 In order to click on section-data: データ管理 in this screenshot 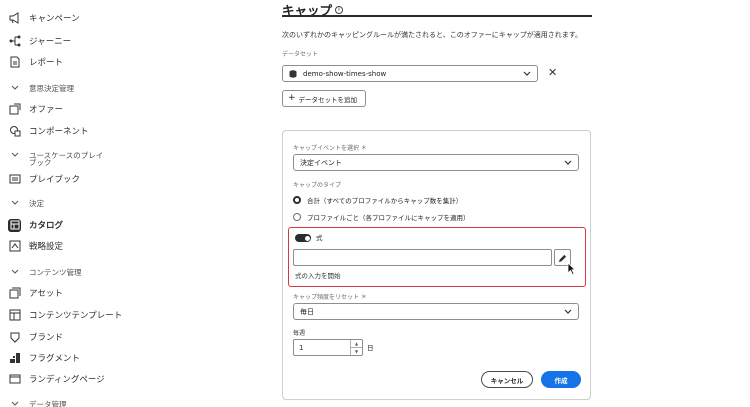, I will do `click(37, 401)`.